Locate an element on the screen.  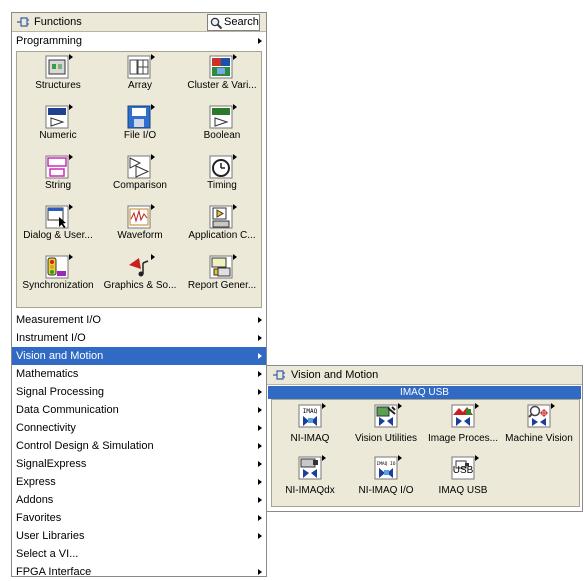
timing-icon is located at coordinates (221, 167).